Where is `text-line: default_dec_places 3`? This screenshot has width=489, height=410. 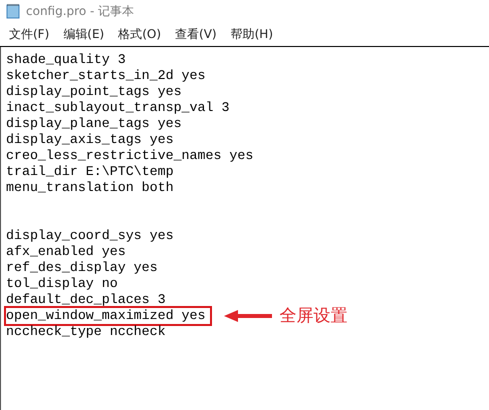 text-line: default_dec_places 3 is located at coordinates (86, 300).